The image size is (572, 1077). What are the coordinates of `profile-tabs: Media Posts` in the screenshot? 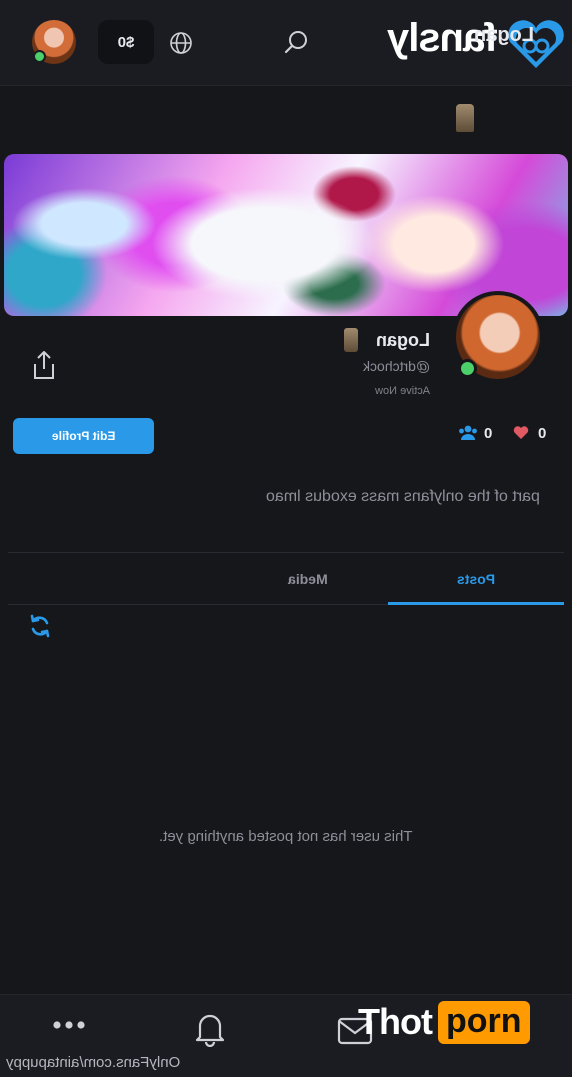 It's located at (286, 579).